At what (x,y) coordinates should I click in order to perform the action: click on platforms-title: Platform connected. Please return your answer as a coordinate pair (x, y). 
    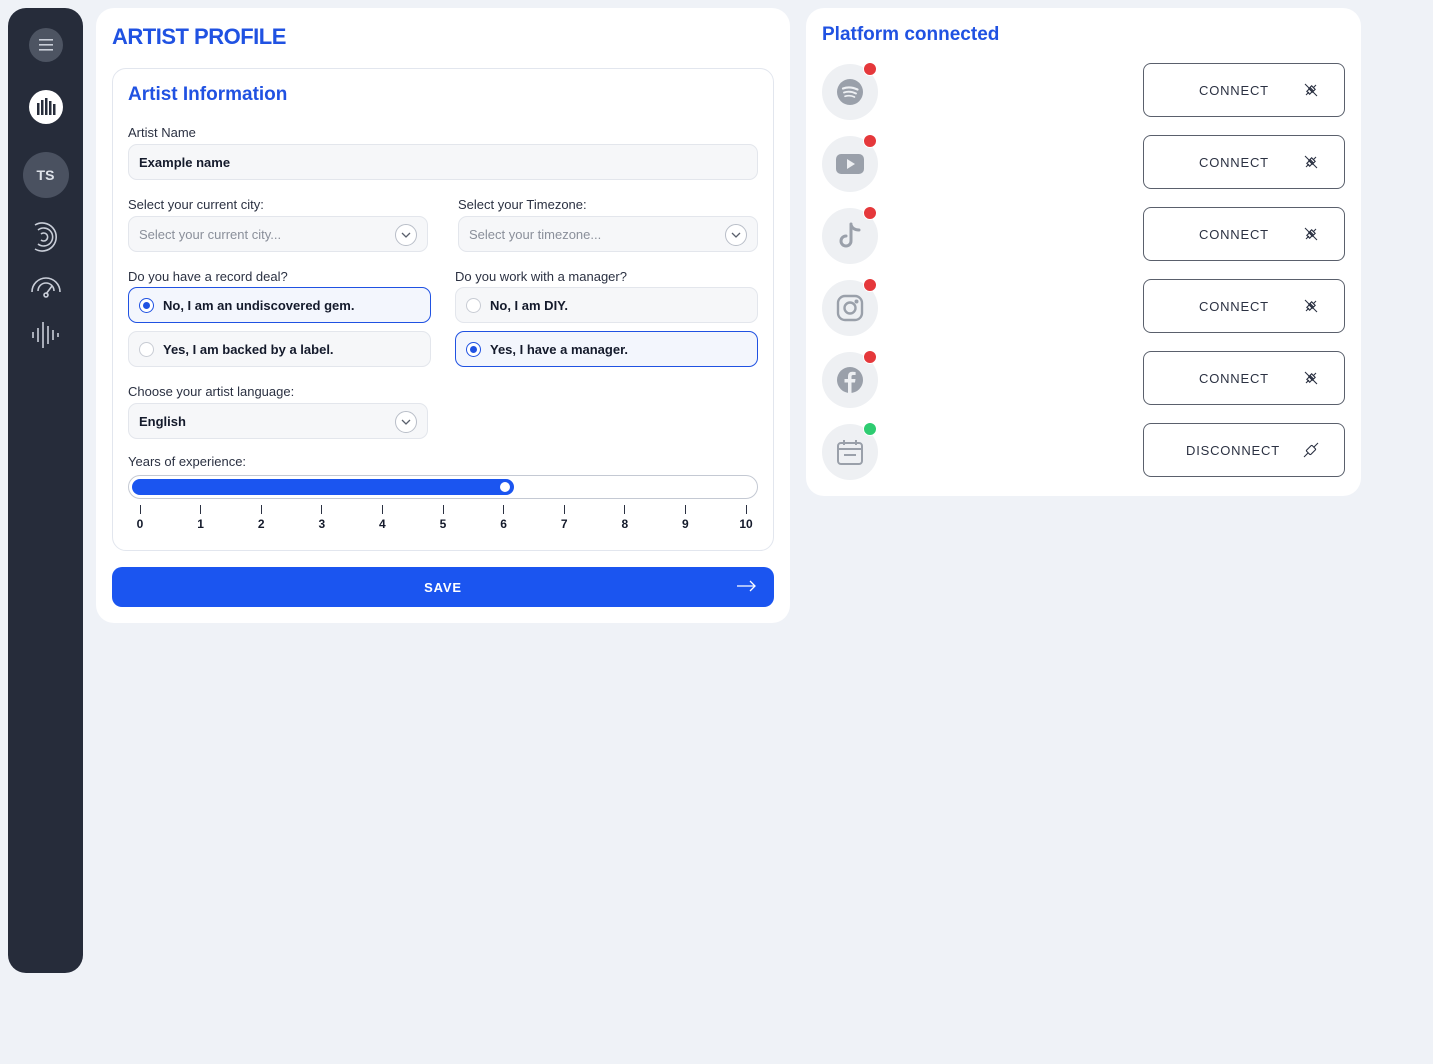
    Looking at the image, I should click on (911, 34).